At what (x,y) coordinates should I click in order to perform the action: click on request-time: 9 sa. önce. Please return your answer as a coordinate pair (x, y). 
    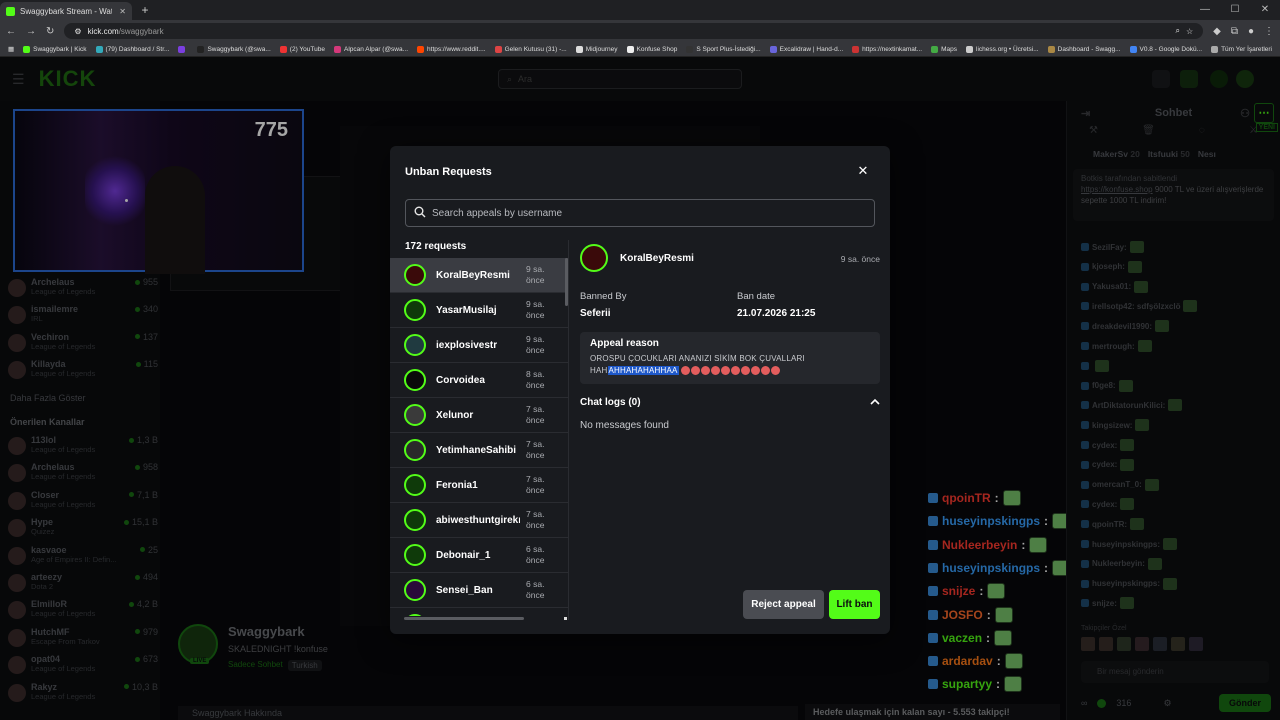
    Looking at the image, I should click on (535, 344).